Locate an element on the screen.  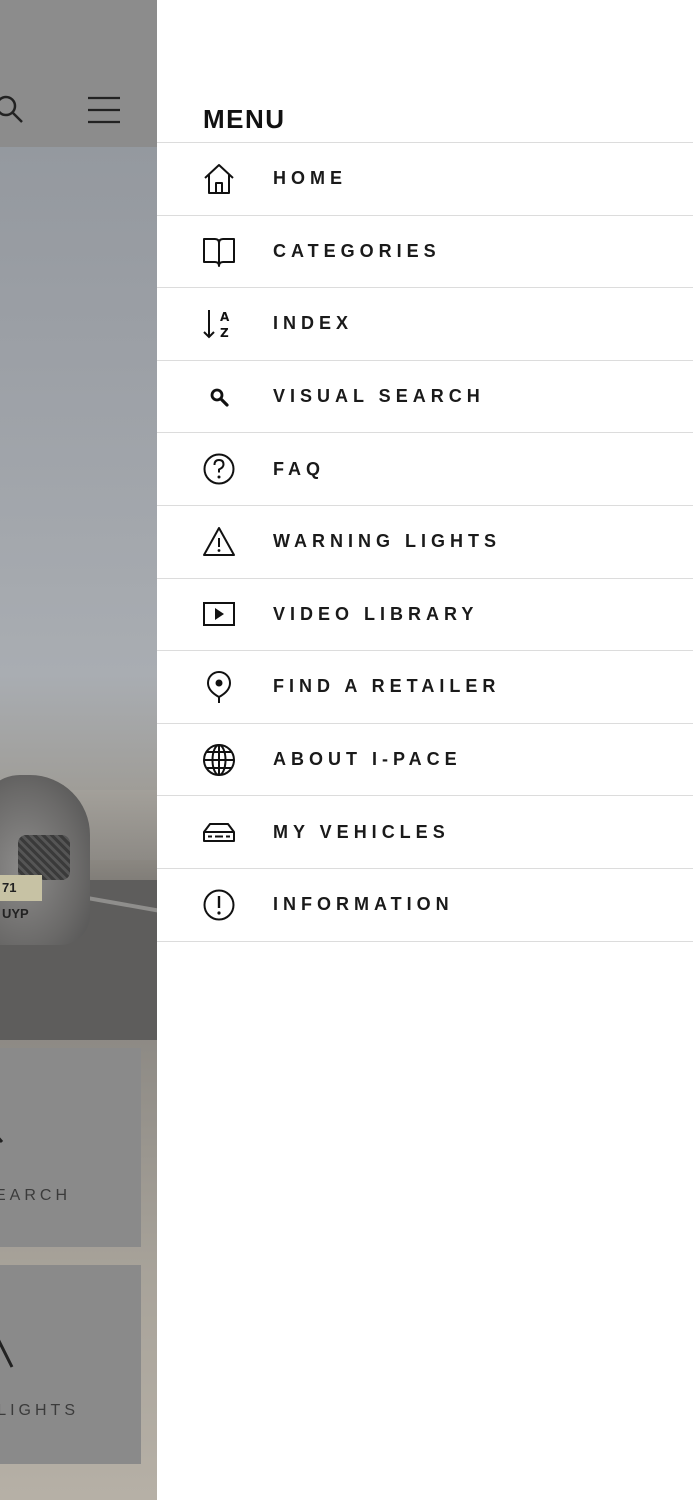
visual-search-card: EARCH is located at coordinates (70, 1147).